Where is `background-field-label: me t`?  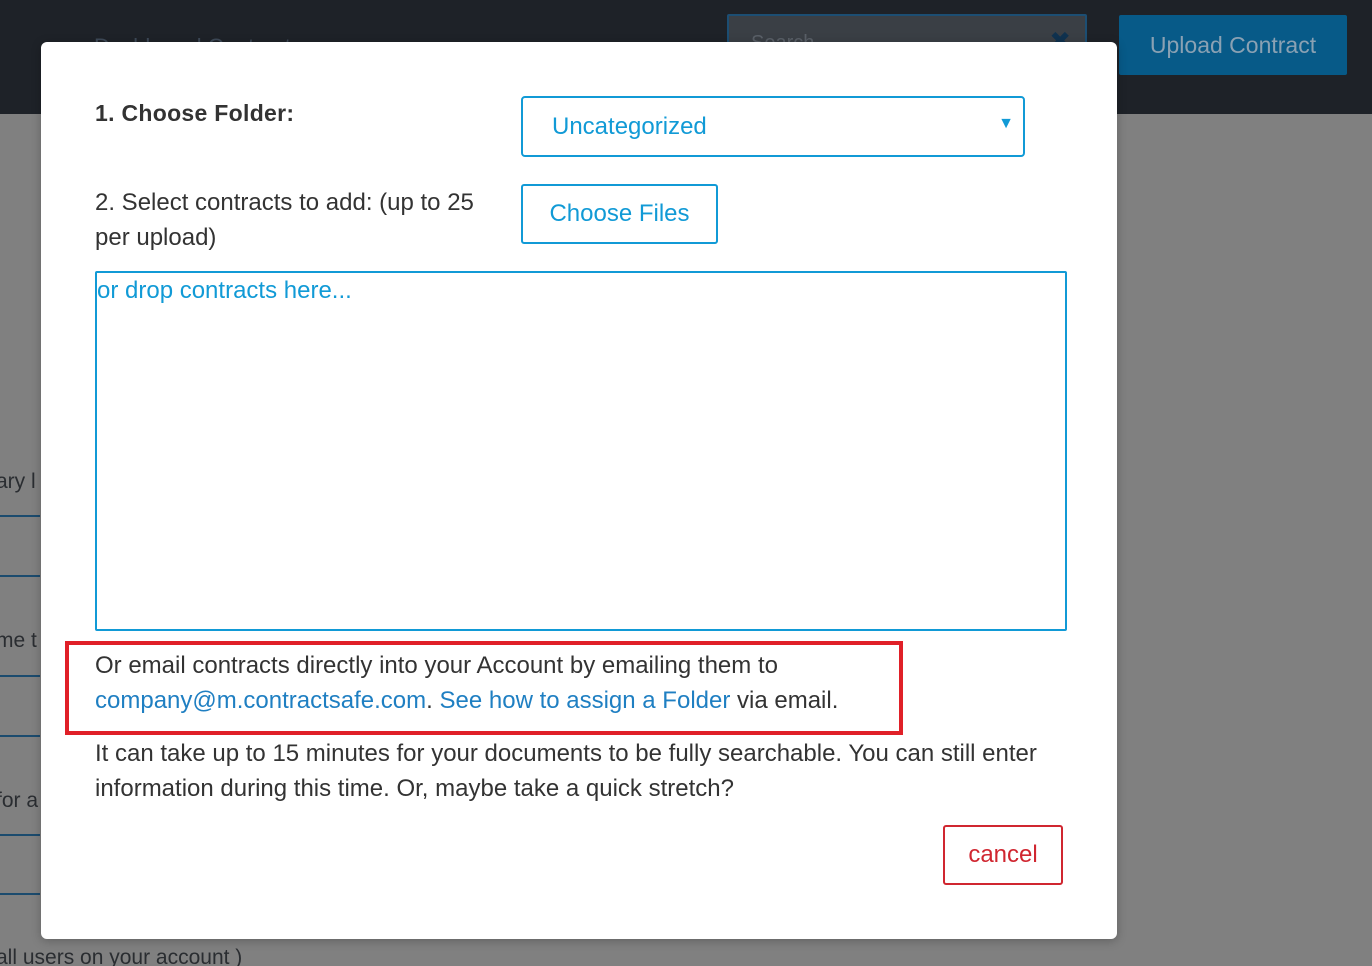
background-field-label: me t is located at coordinates (18, 640).